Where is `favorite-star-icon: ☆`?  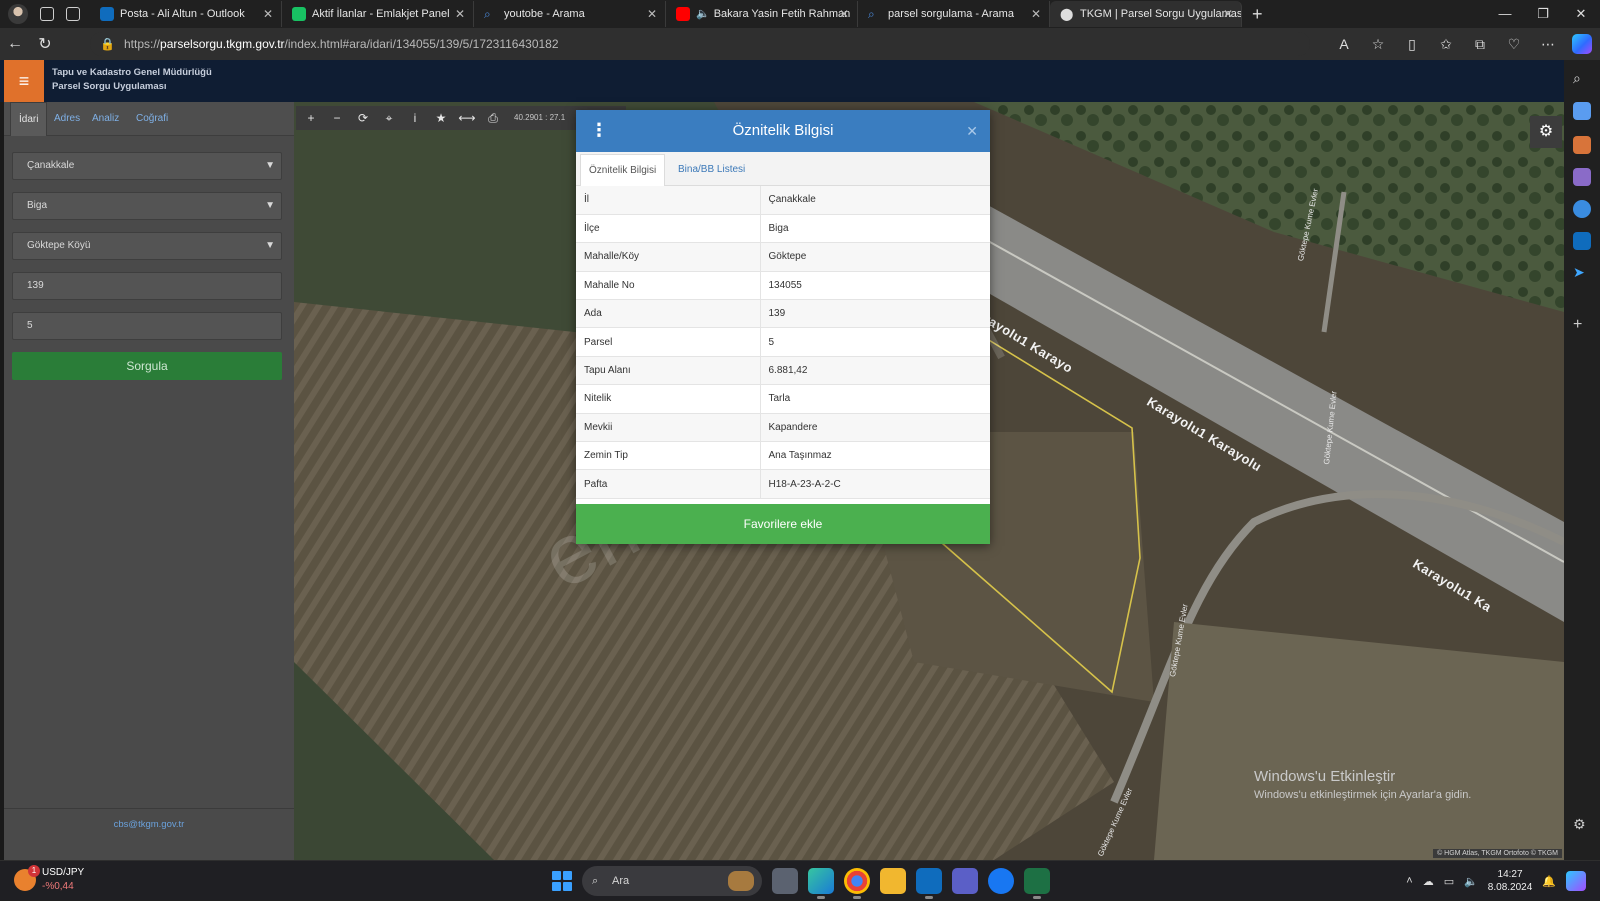
favorite-star-icon: ☆ is located at coordinates (1378, 44).